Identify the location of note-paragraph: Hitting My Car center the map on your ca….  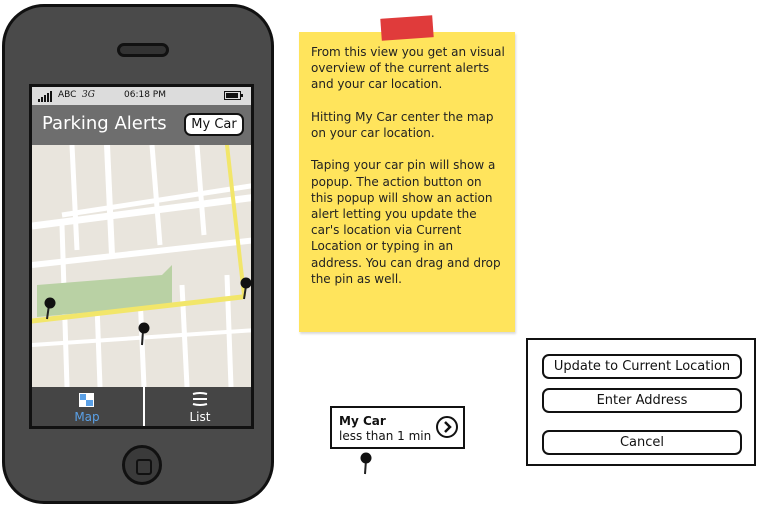
(402, 124).